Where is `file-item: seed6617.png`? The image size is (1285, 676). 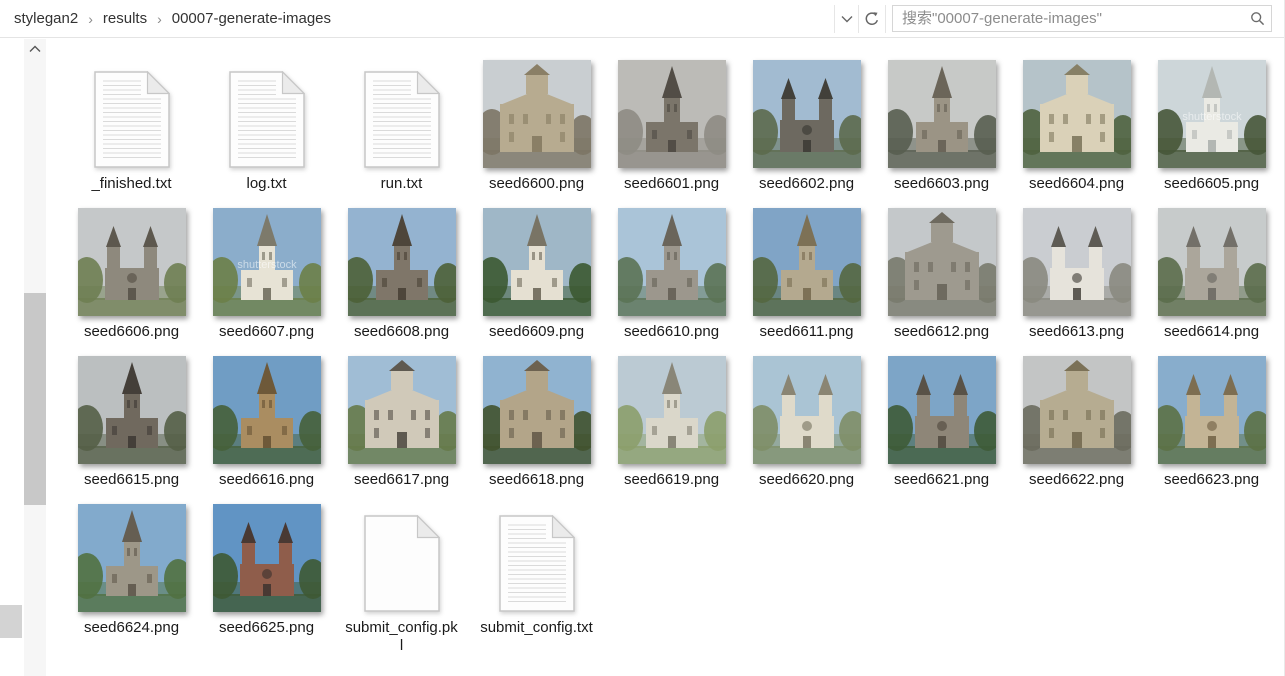
file-item: seed6617.png is located at coordinates (401, 418).